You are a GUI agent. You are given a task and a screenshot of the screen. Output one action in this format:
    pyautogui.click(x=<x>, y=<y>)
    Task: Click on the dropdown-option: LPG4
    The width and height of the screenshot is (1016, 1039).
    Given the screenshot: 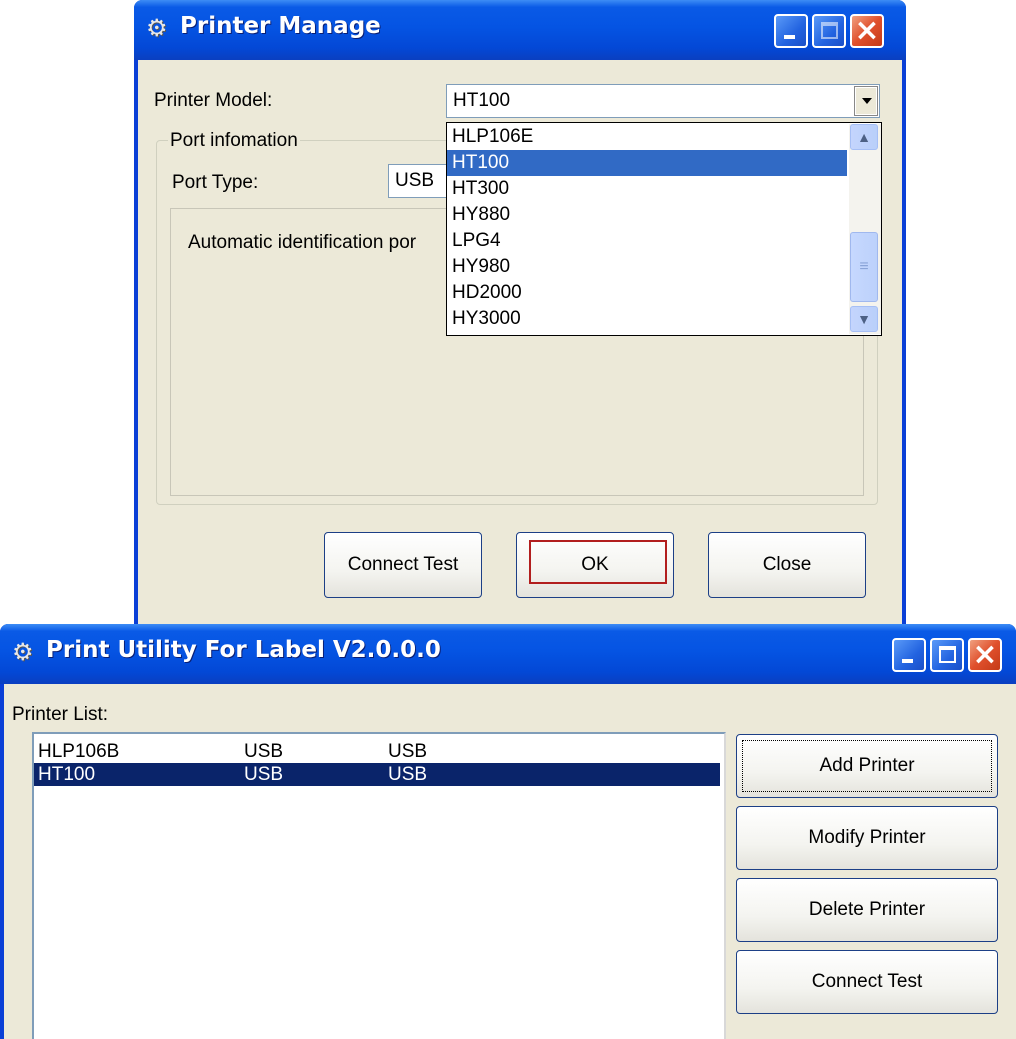 What is the action you would take?
    pyautogui.click(x=647, y=241)
    